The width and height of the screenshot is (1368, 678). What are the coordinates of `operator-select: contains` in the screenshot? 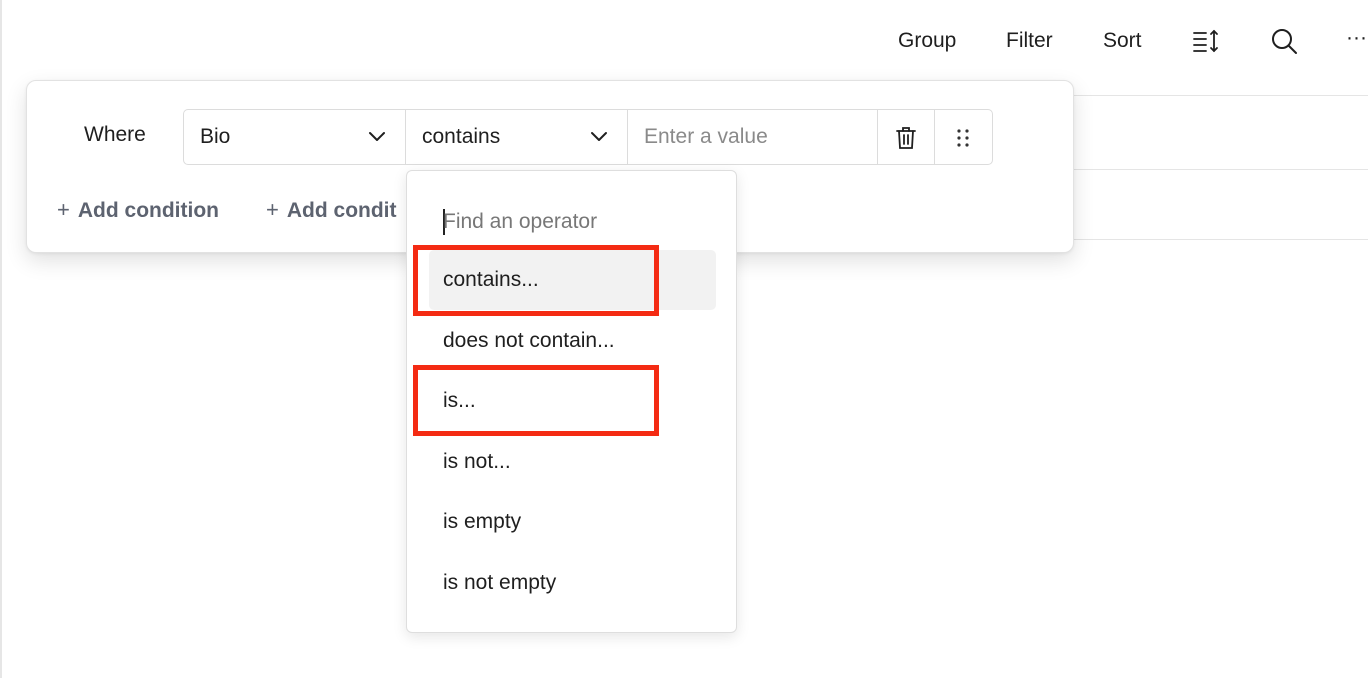 It's located at (517, 137).